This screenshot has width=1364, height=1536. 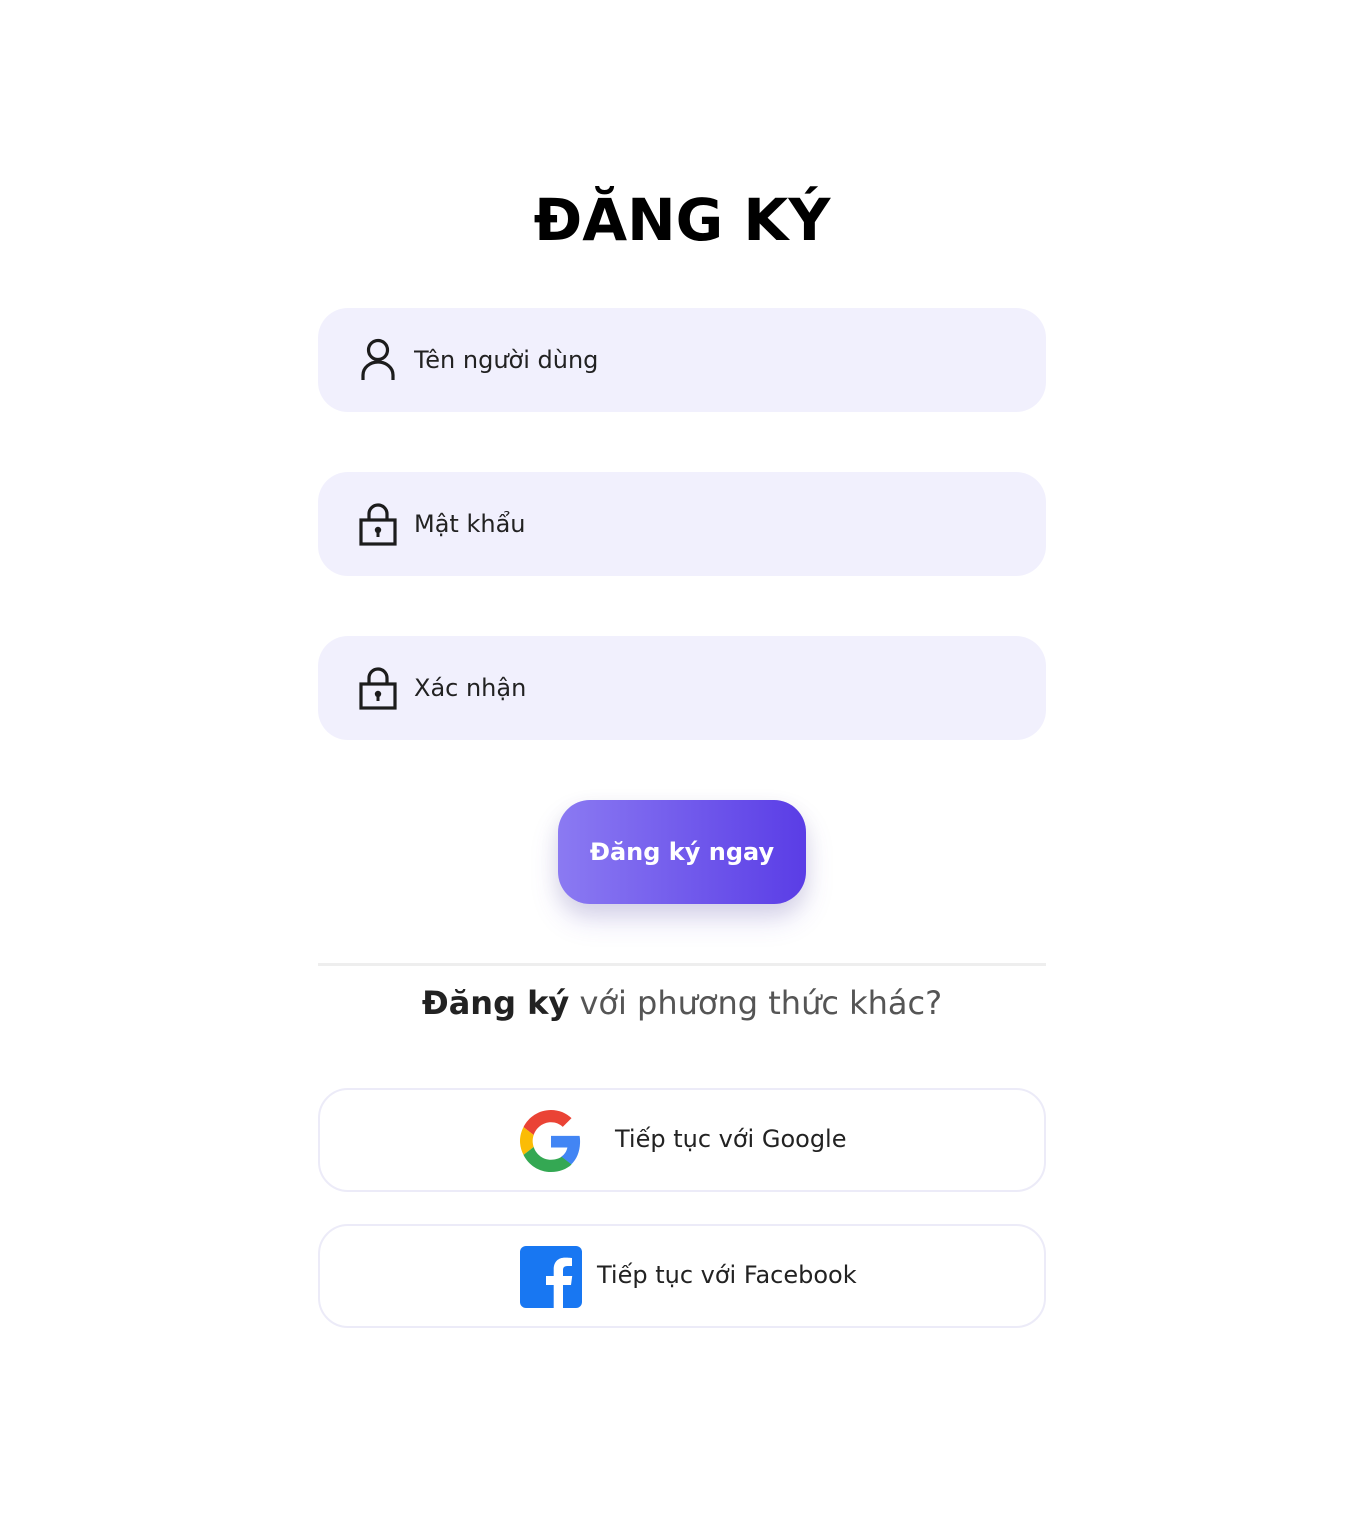 What do you see at coordinates (756, 1003) in the screenshot?
I see `alternative-prompt-rest: với phương thức khác?` at bounding box center [756, 1003].